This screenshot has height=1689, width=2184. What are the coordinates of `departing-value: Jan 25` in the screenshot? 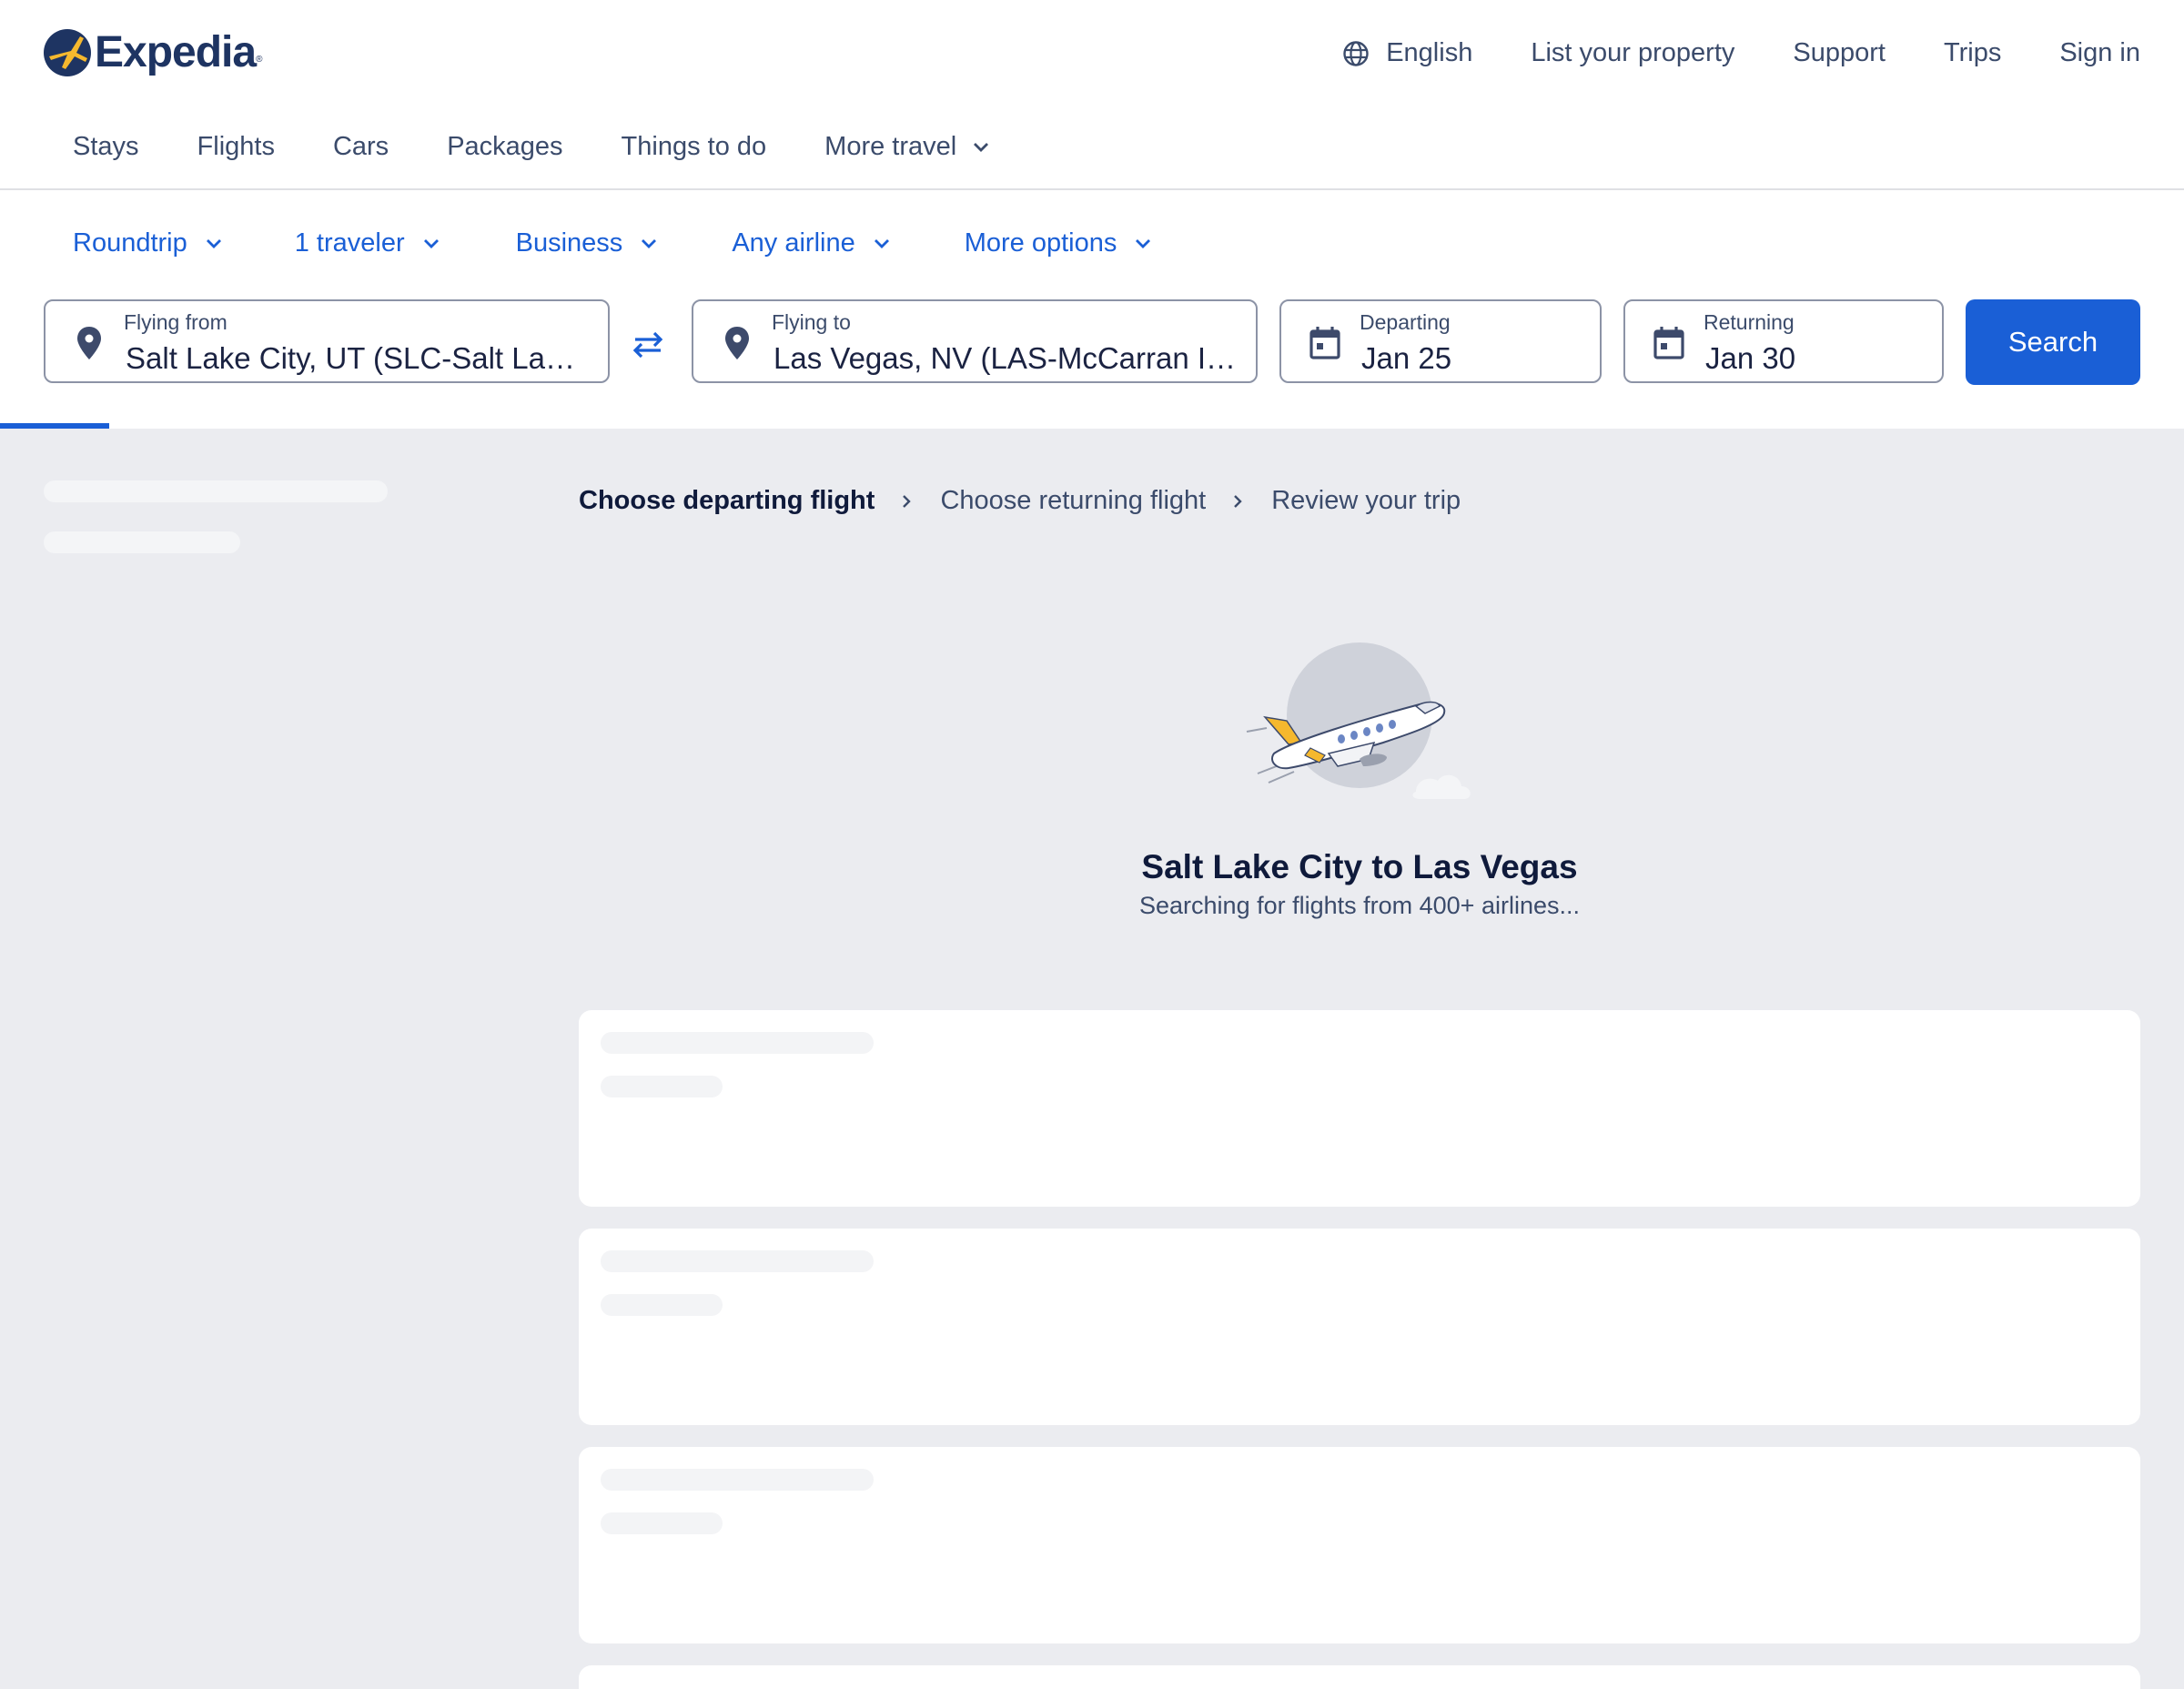 It's located at (1407, 358).